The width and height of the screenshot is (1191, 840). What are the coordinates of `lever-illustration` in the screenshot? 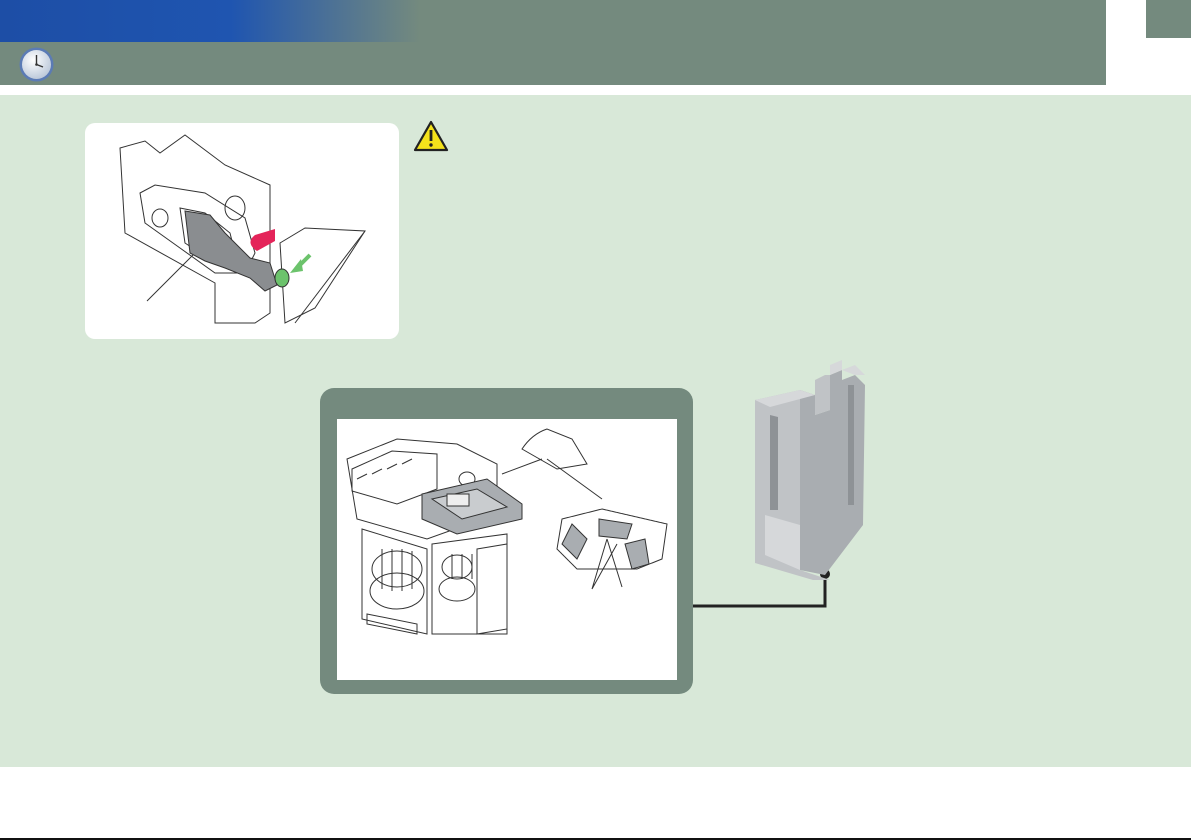 It's located at (242, 229).